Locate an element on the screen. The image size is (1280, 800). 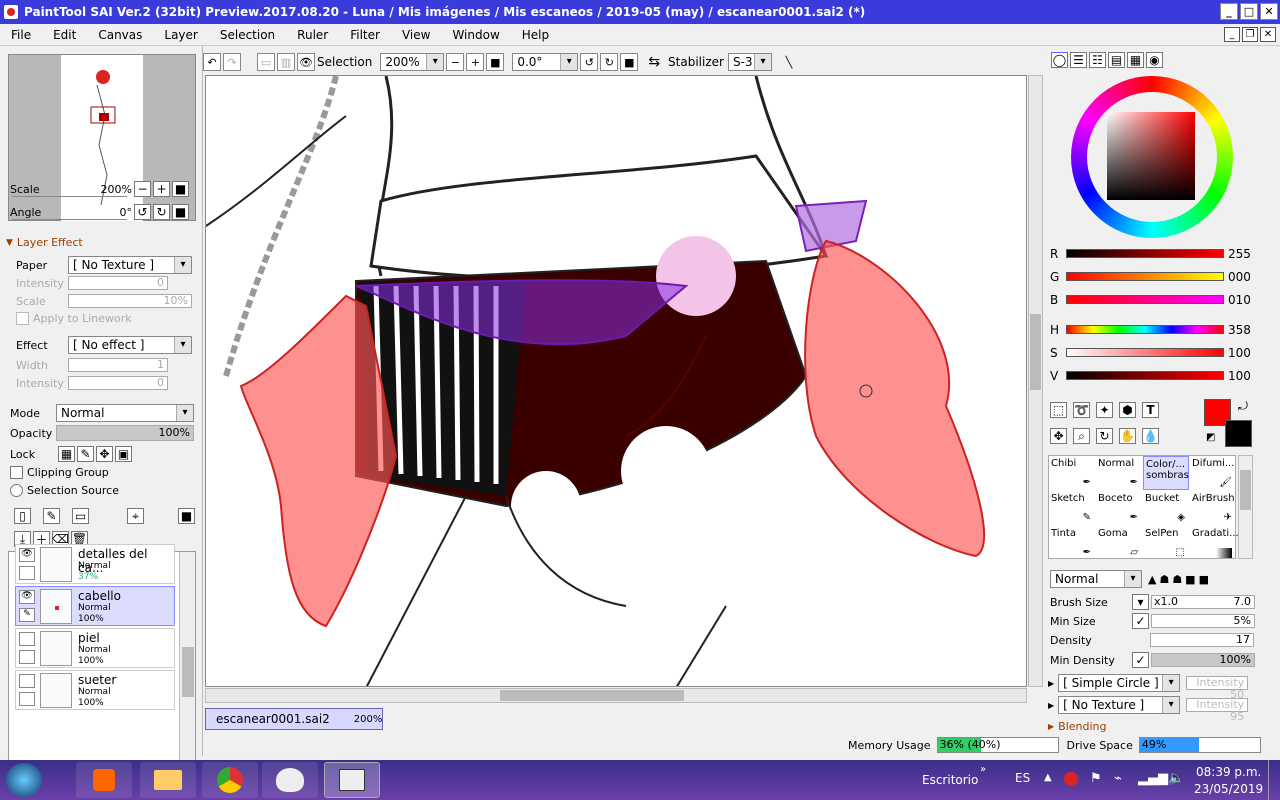
canvas-horizontal-scrollbar is located at coordinates (616, 695).